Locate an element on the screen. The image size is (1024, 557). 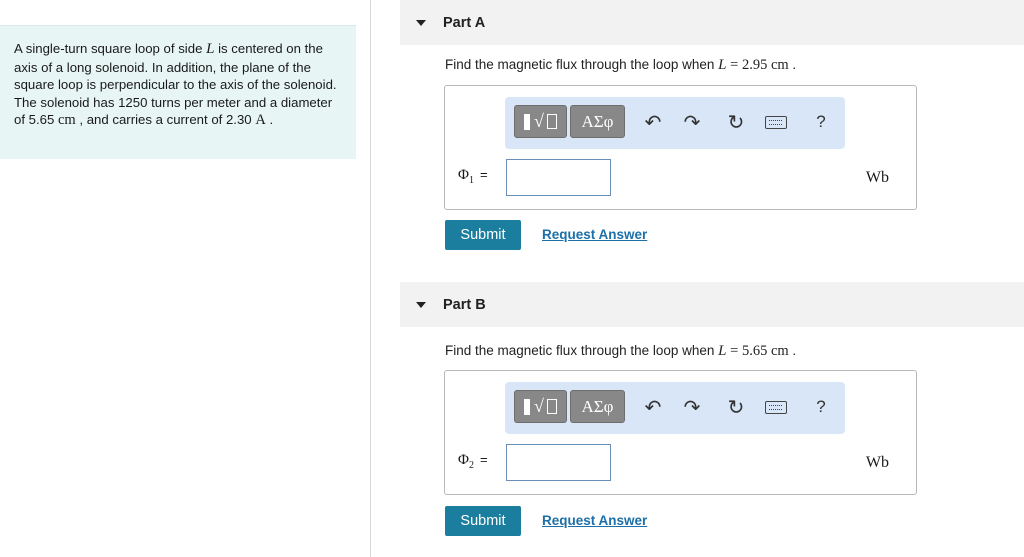
phi-subscript: 1 is located at coordinates (471, 180).